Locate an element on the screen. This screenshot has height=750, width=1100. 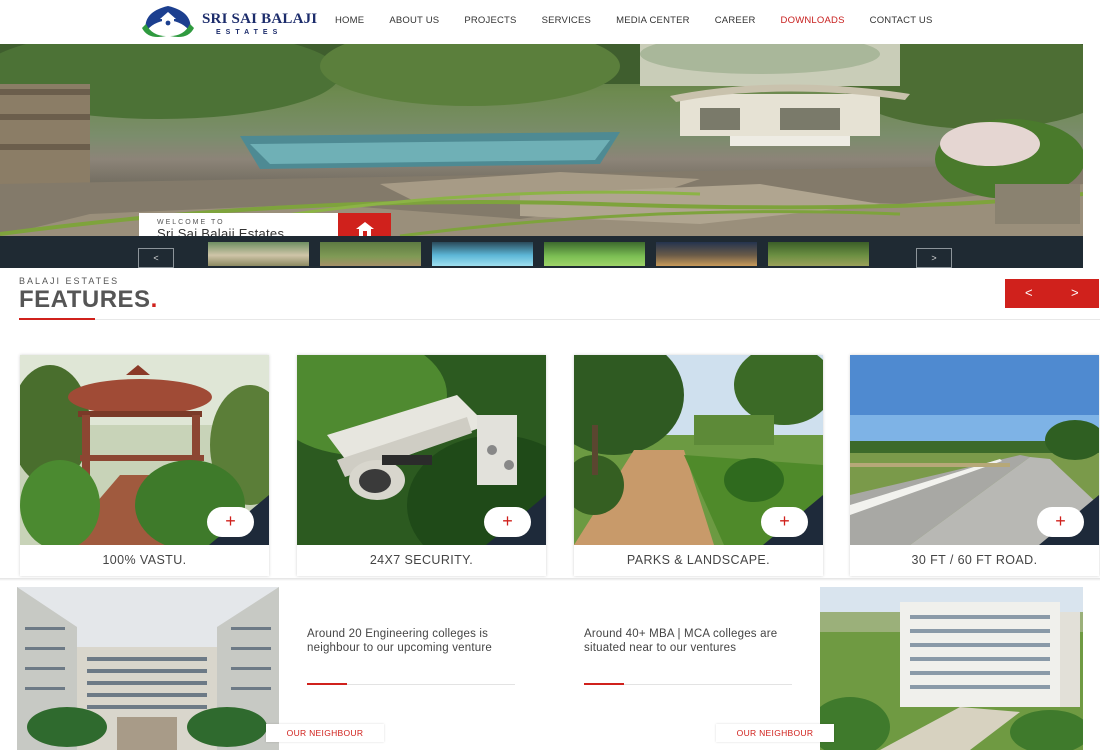
feature-label-road: 30 FT / 60 FT ROAD. is located at coordinates (974, 560).